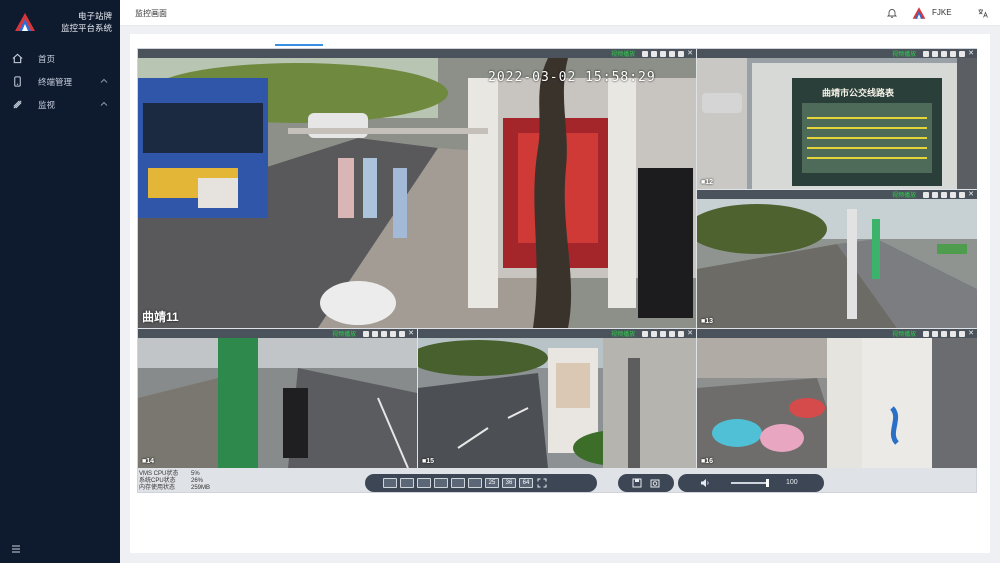 Image resolution: width=1000 pixels, height=563 pixels. I want to click on stat-row: 内存使用状态 259MB, so click(174, 488).